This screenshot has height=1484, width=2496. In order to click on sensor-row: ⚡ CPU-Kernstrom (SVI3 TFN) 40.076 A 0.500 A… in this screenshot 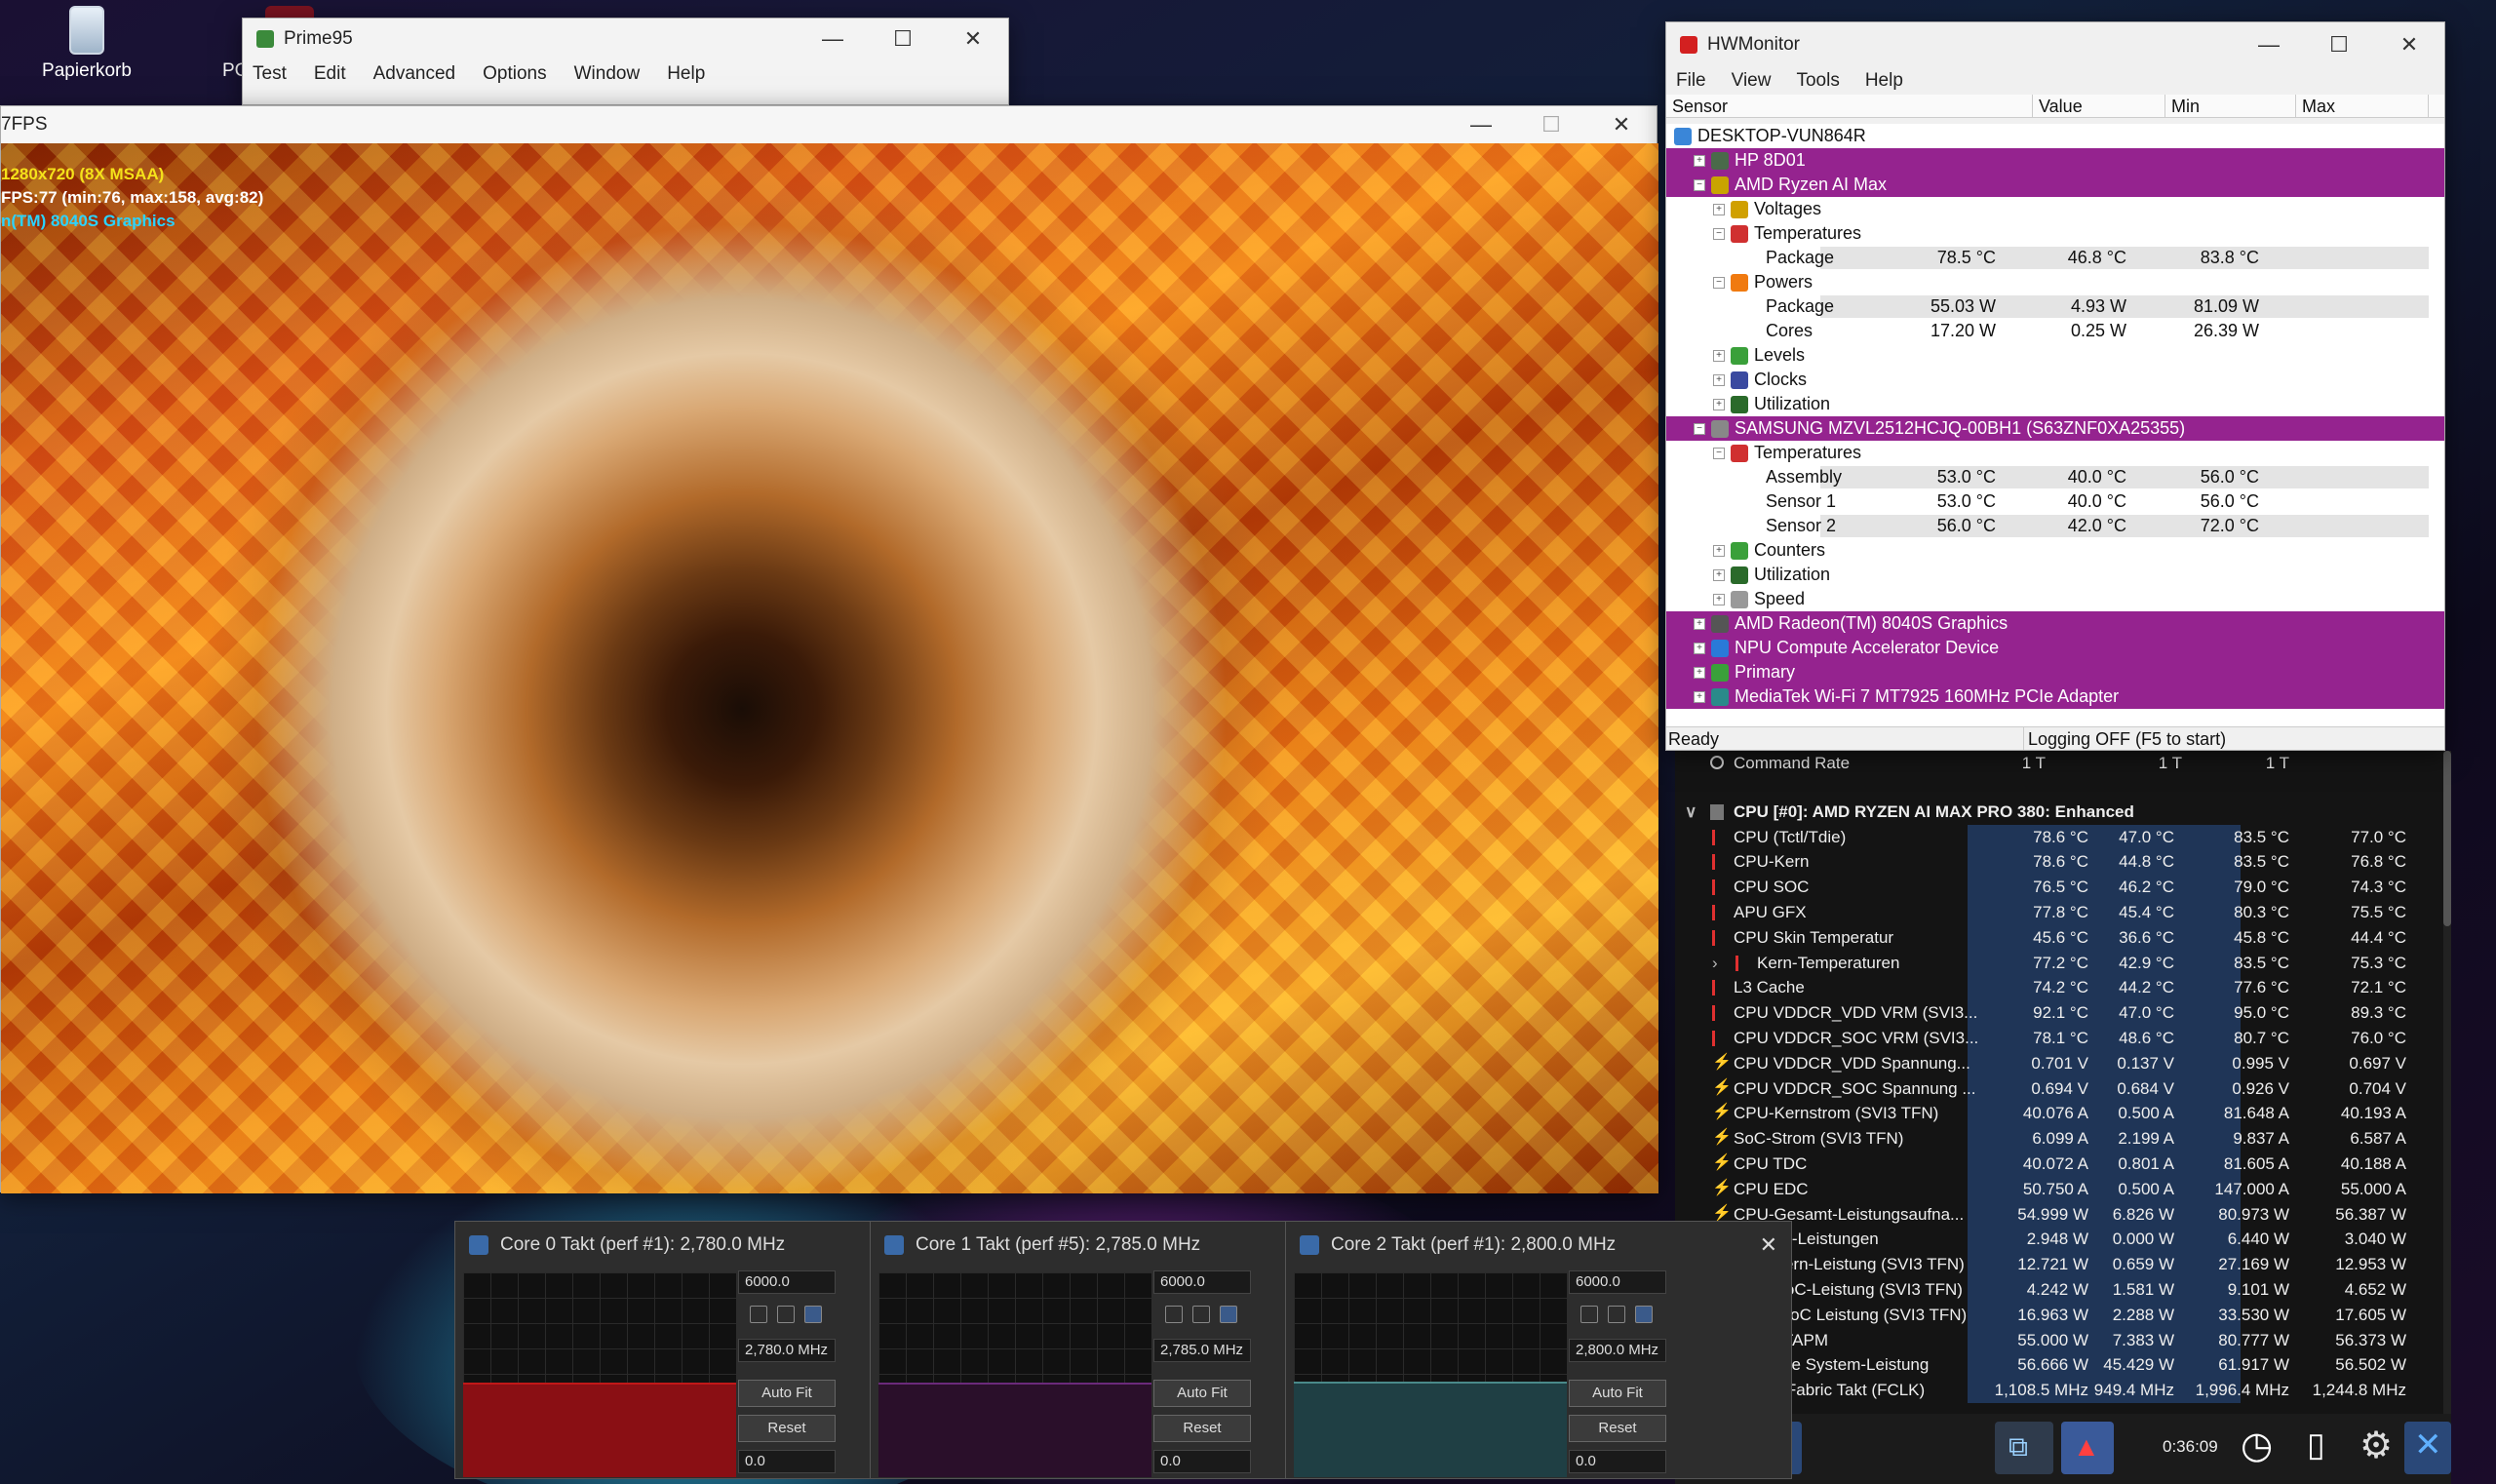, I will do `click(2063, 1114)`.